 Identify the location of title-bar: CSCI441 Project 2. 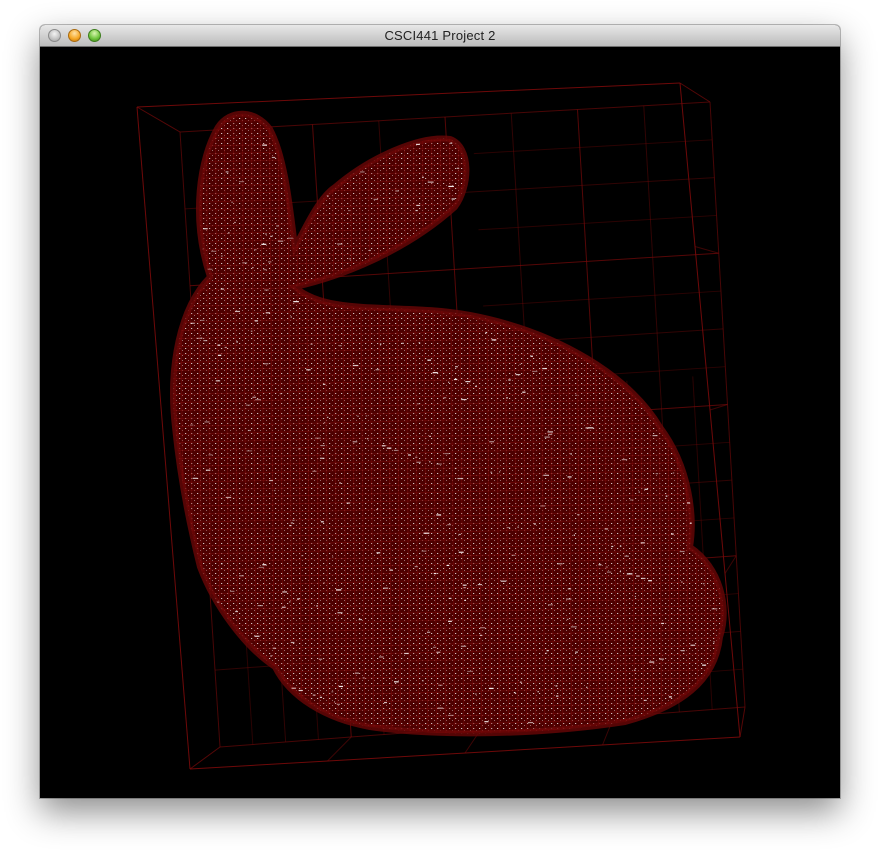
(440, 36).